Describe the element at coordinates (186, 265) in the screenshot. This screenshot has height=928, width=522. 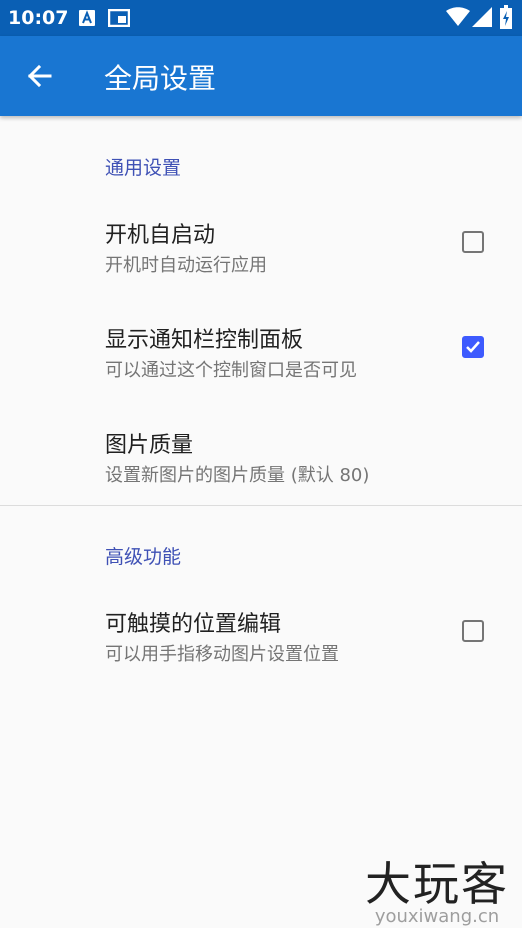
I see `pref-summary: 开机时自动运行应用` at that location.